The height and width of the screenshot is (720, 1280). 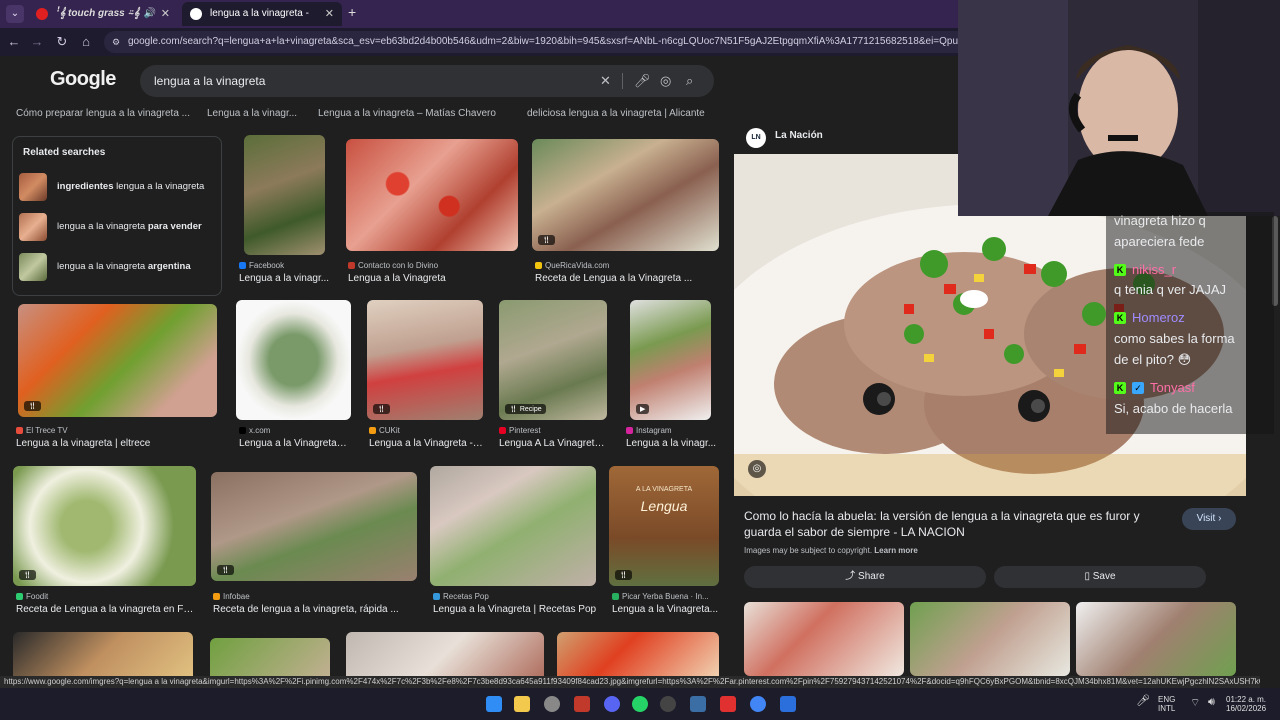 I want to click on verified-badge-icon: ✓, so click(x=1138, y=388).